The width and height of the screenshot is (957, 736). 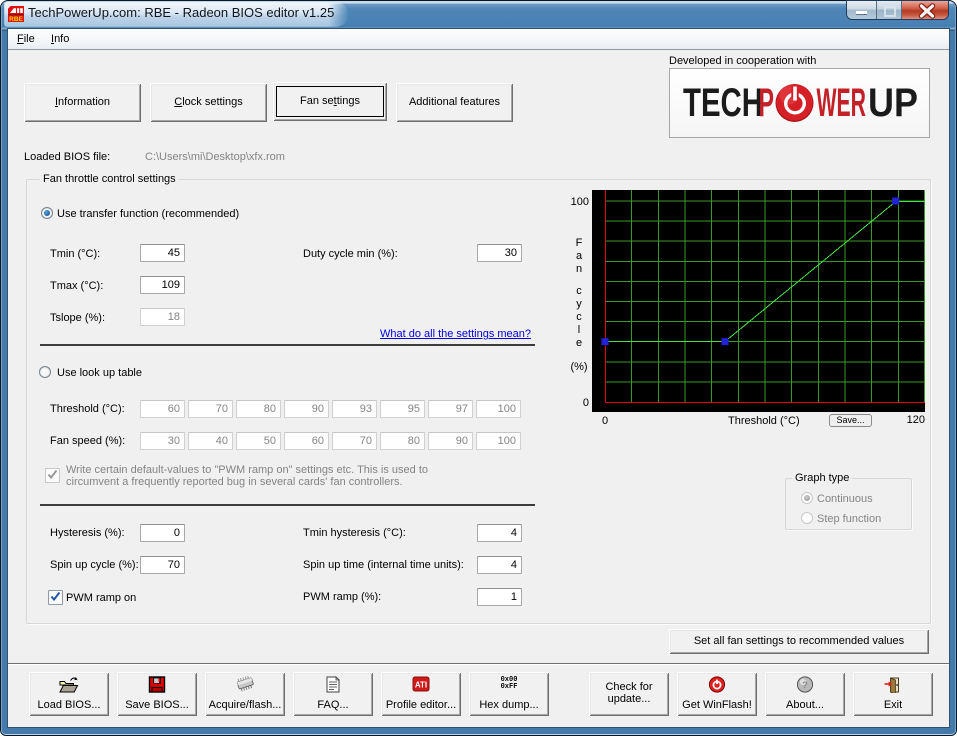 I want to click on svg-text: WER, so click(x=842, y=102).